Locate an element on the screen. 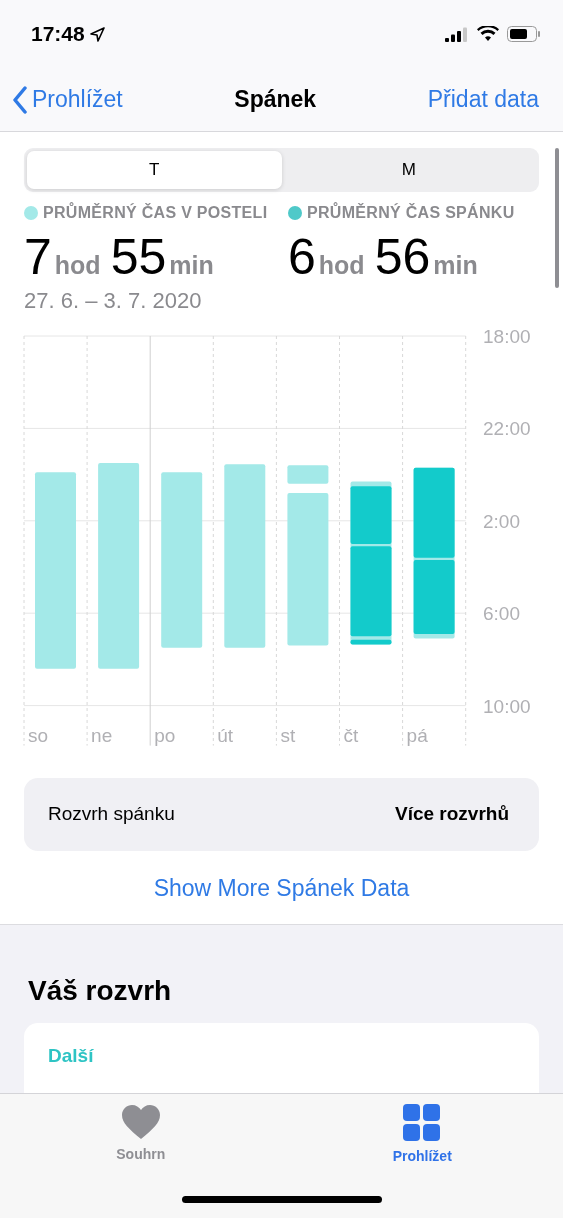  row-value: Více rozvrhů is located at coordinates (451, 814).